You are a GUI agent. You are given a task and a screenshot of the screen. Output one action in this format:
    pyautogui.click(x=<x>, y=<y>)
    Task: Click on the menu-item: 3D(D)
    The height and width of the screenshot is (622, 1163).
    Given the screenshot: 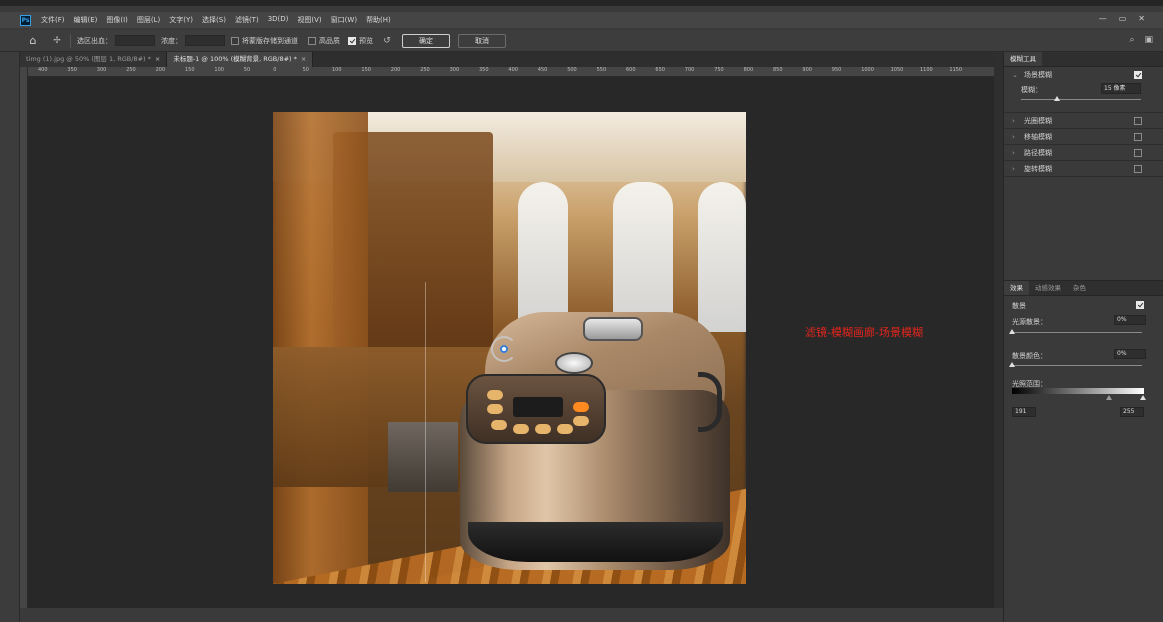 What is the action you would take?
    pyautogui.click(x=278, y=20)
    